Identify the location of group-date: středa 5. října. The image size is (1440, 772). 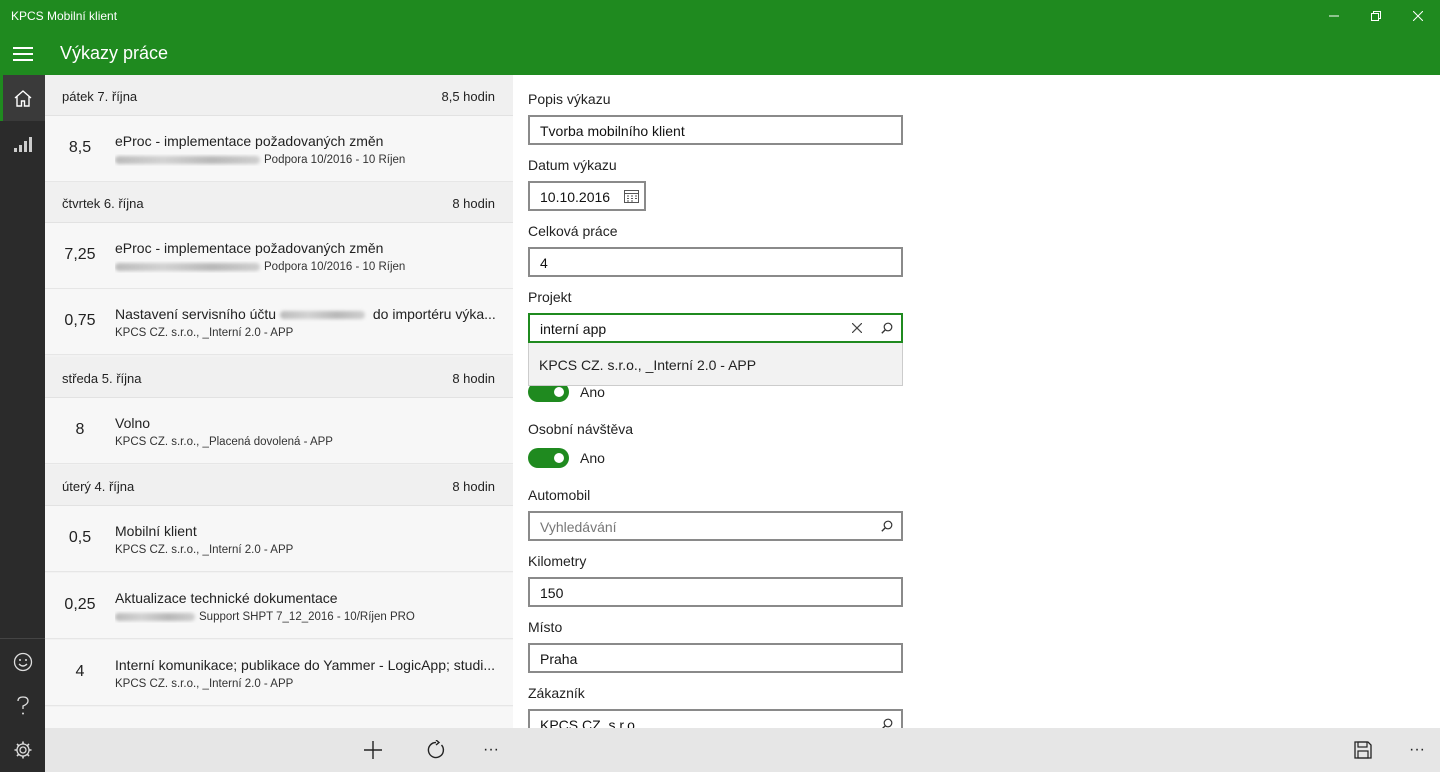
(102, 378).